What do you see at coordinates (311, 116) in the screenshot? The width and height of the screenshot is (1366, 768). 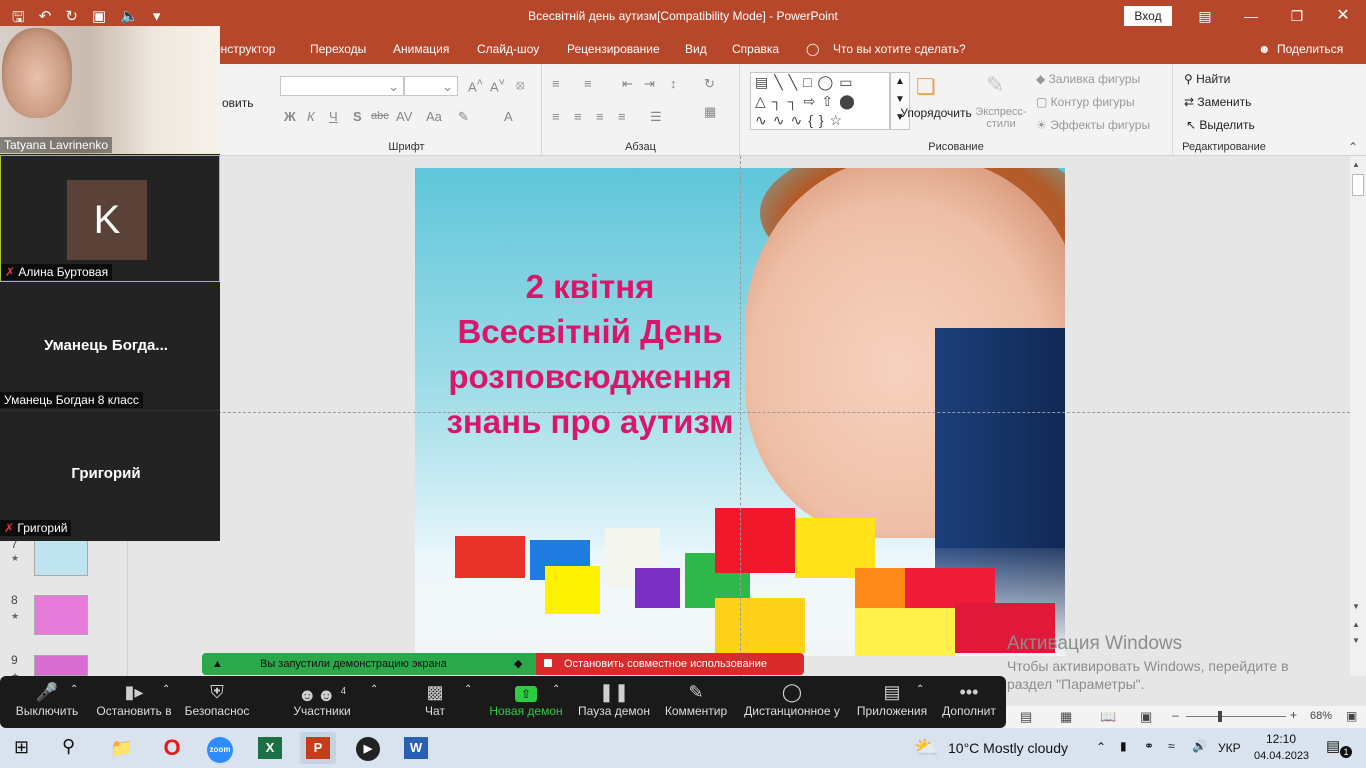 I see `italic-button: К` at bounding box center [311, 116].